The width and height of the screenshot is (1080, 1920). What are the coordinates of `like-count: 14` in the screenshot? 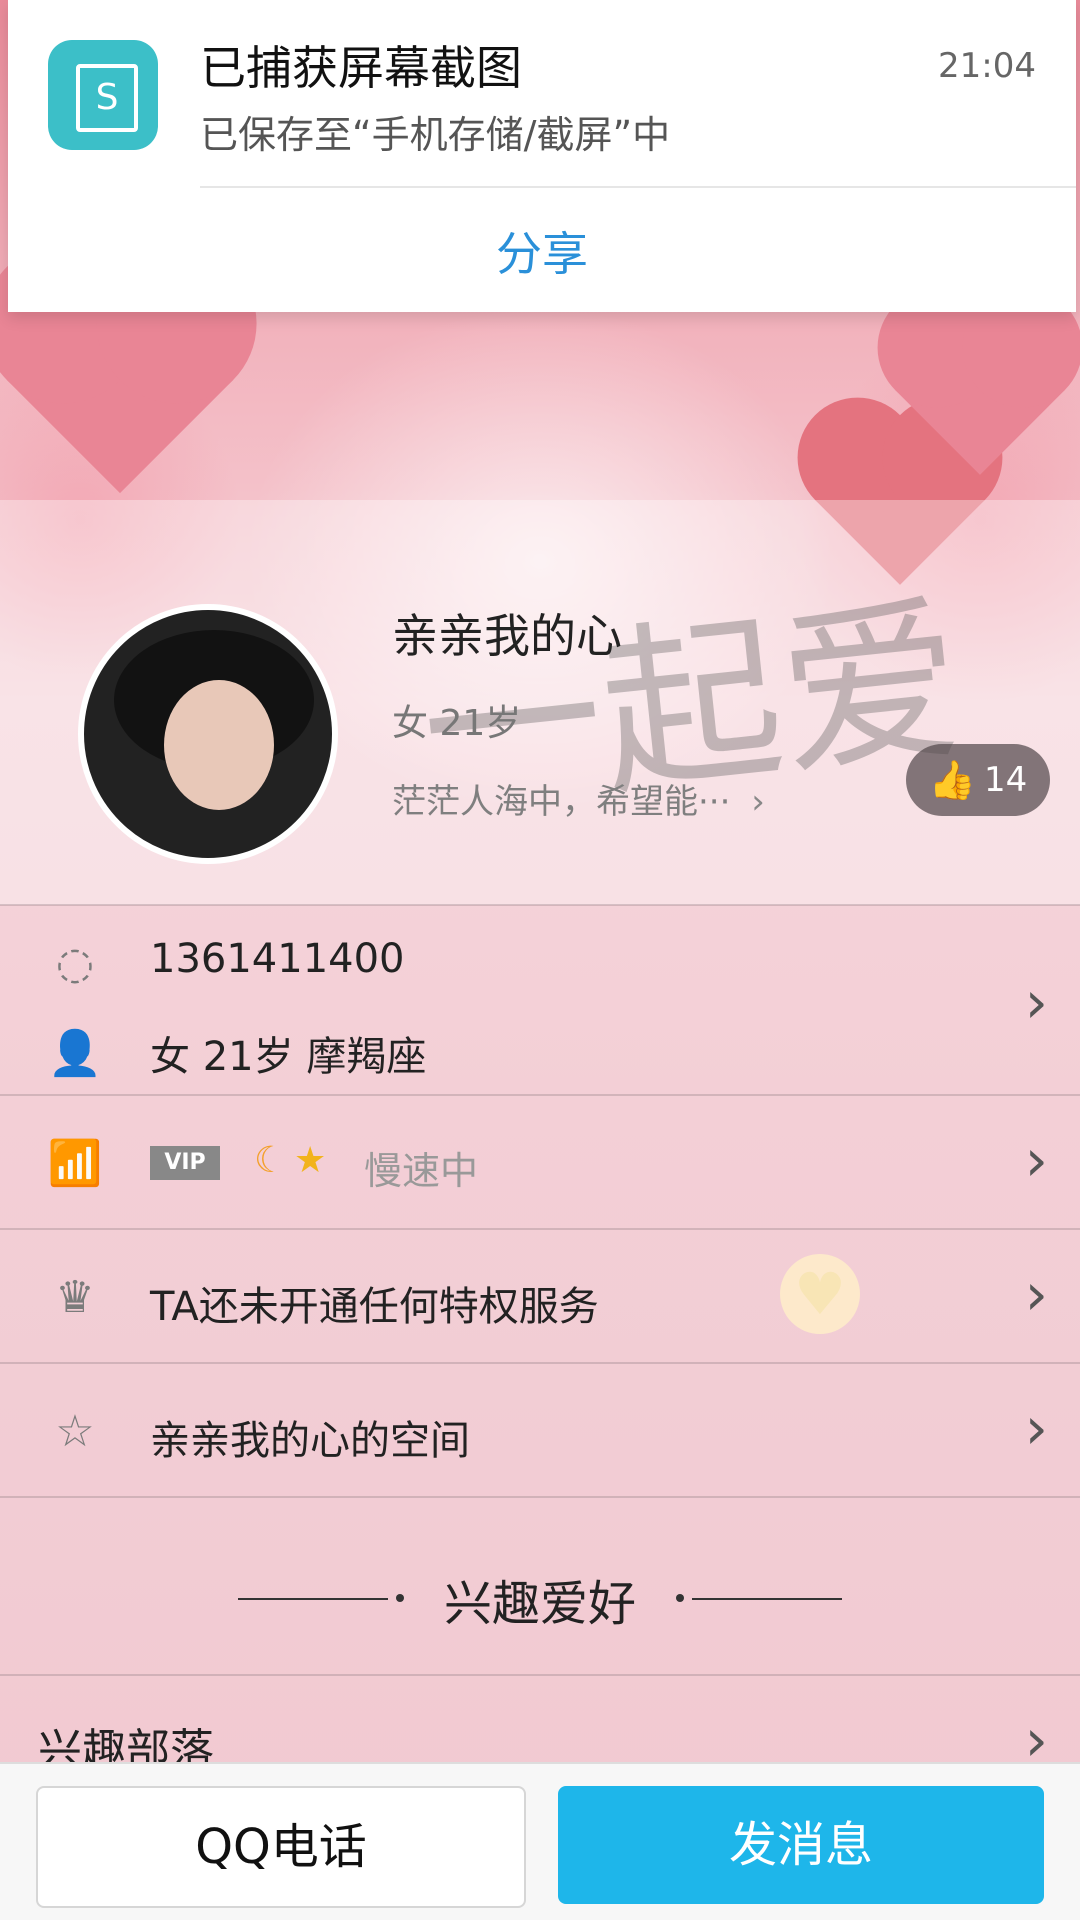 It's located at (1006, 780).